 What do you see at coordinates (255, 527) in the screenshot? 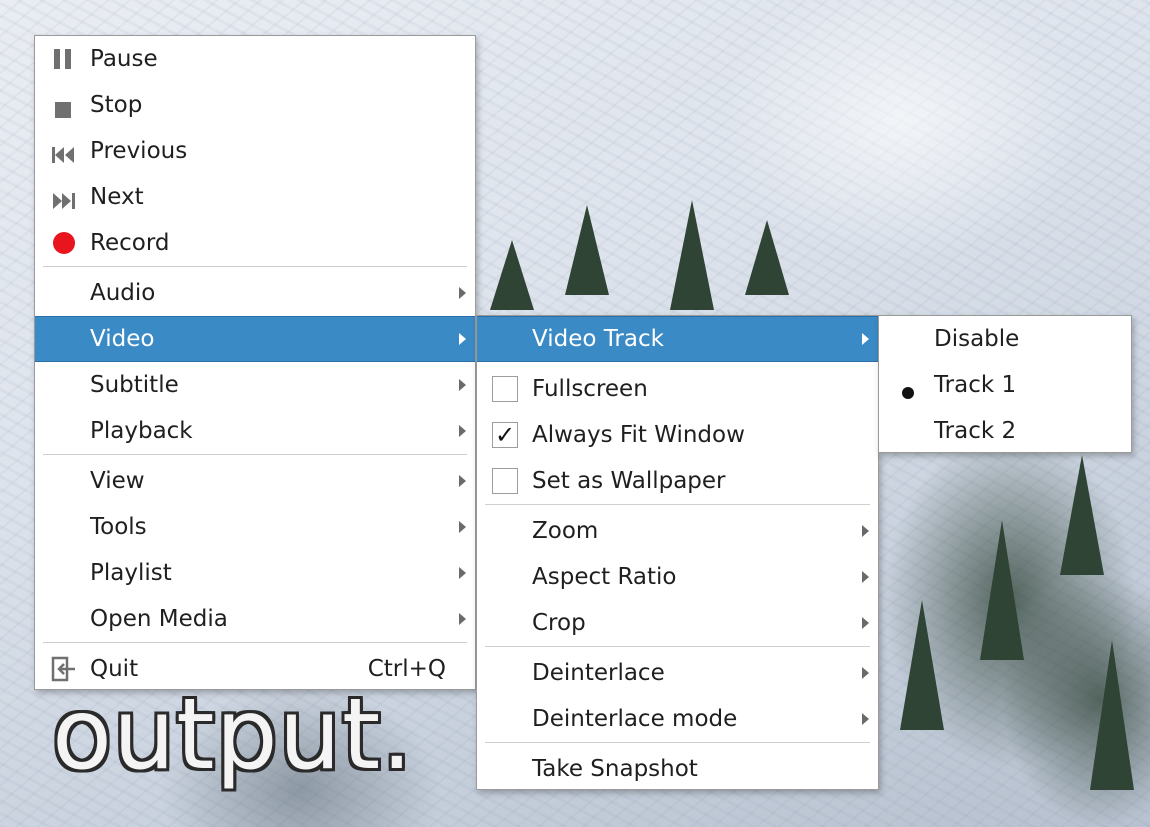
I see `menu-item-tools: Tools` at bounding box center [255, 527].